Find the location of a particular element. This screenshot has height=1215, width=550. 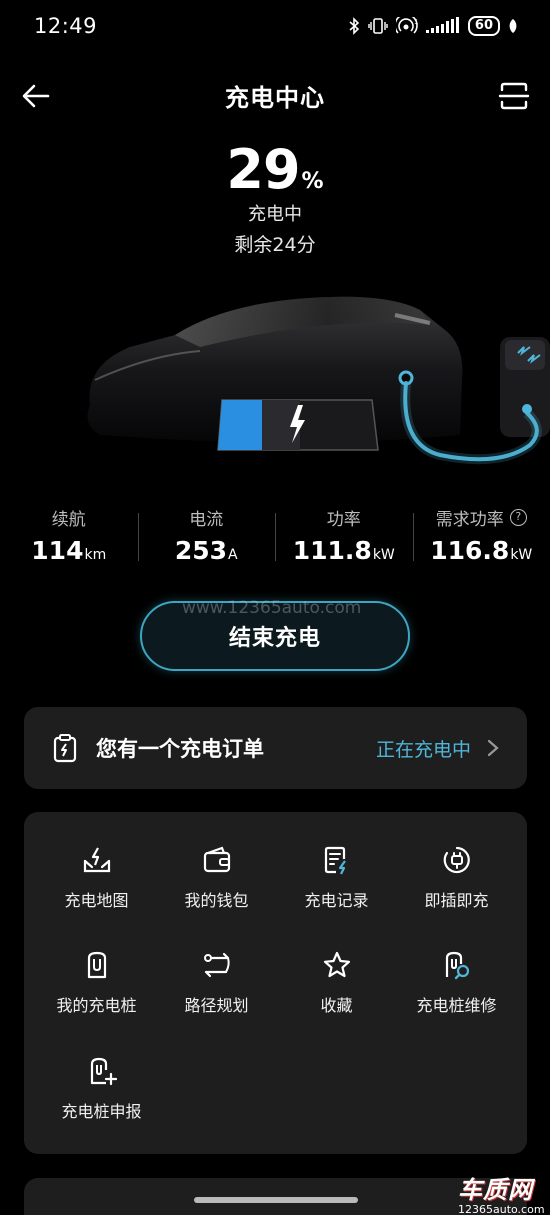

stat-power: 功率 111.8kW is located at coordinates (344, 535).